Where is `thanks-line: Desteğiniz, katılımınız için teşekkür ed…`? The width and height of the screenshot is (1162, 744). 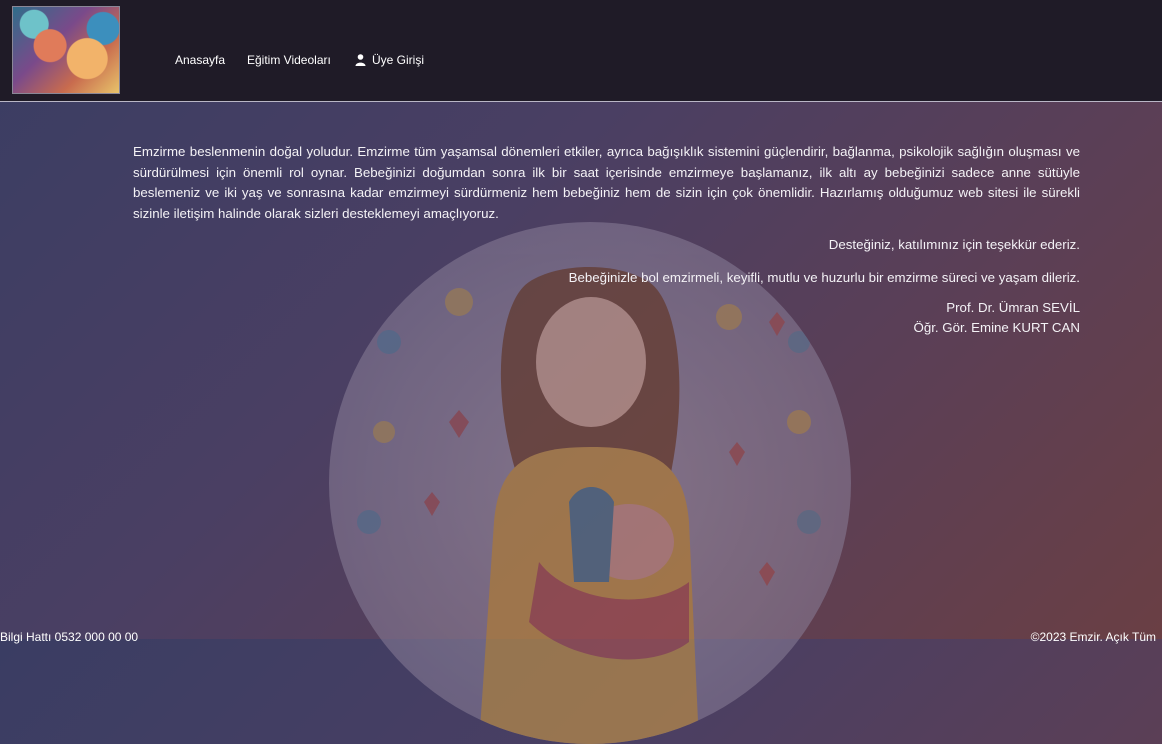
thanks-line: Desteğiniz, katılımınız için teşekkür ed… is located at coordinates (954, 245).